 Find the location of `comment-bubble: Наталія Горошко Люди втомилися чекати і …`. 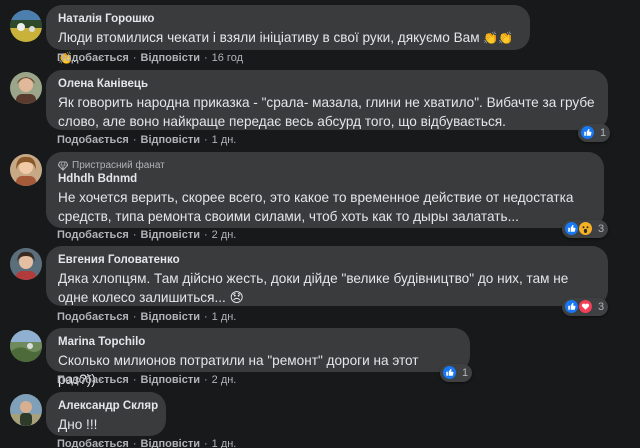

comment-bubble: Наталія Горошко Люди втомилися чекати і … is located at coordinates (288, 35).